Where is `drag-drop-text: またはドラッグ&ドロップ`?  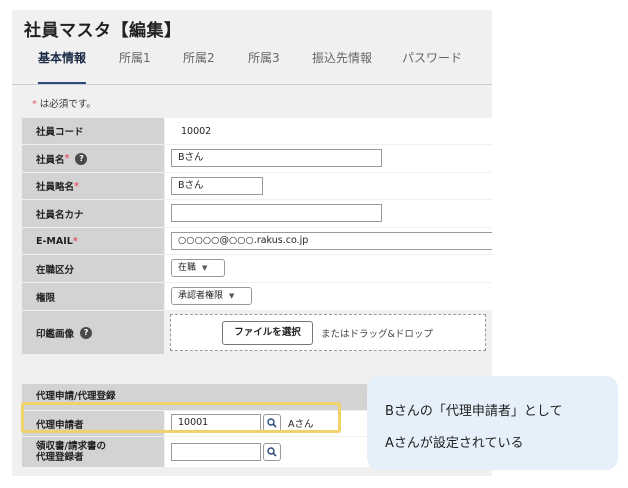
drag-drop-text: またはドラッグ&ドロップ is located at coordinates (377, 334).